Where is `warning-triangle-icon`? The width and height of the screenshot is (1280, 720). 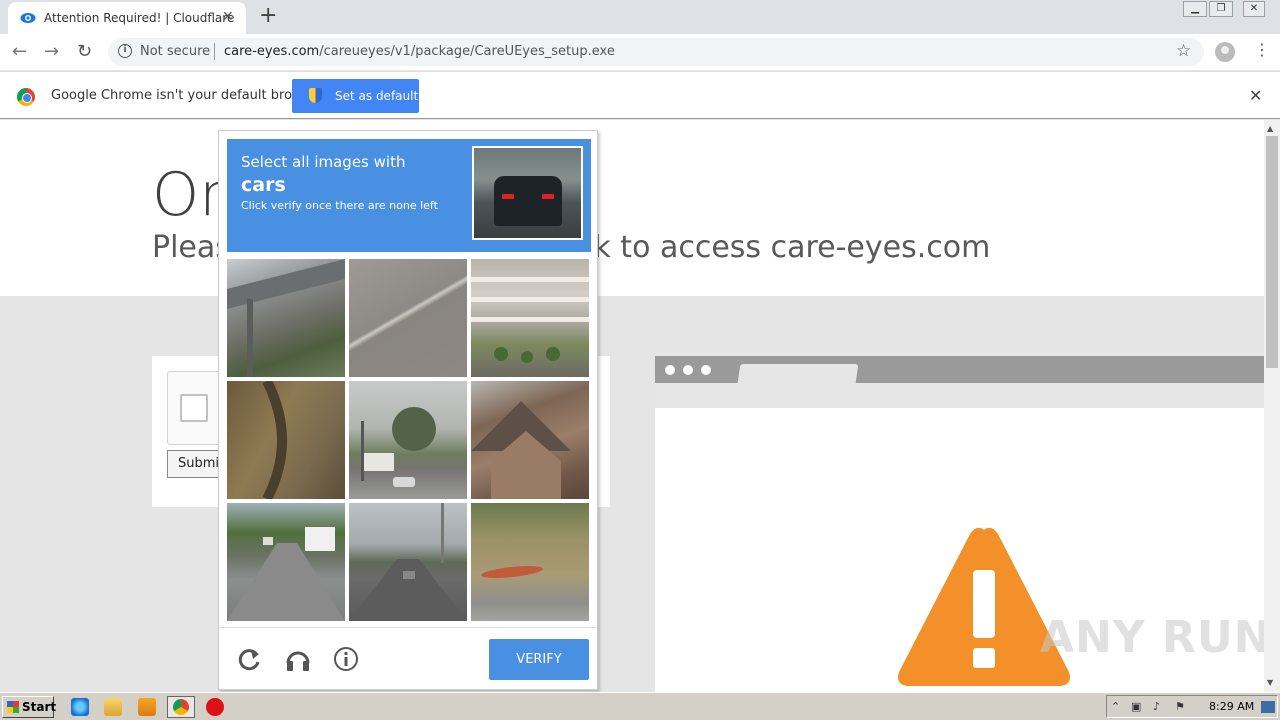
warning-triangle-icon is located at coordinates (984, 606).